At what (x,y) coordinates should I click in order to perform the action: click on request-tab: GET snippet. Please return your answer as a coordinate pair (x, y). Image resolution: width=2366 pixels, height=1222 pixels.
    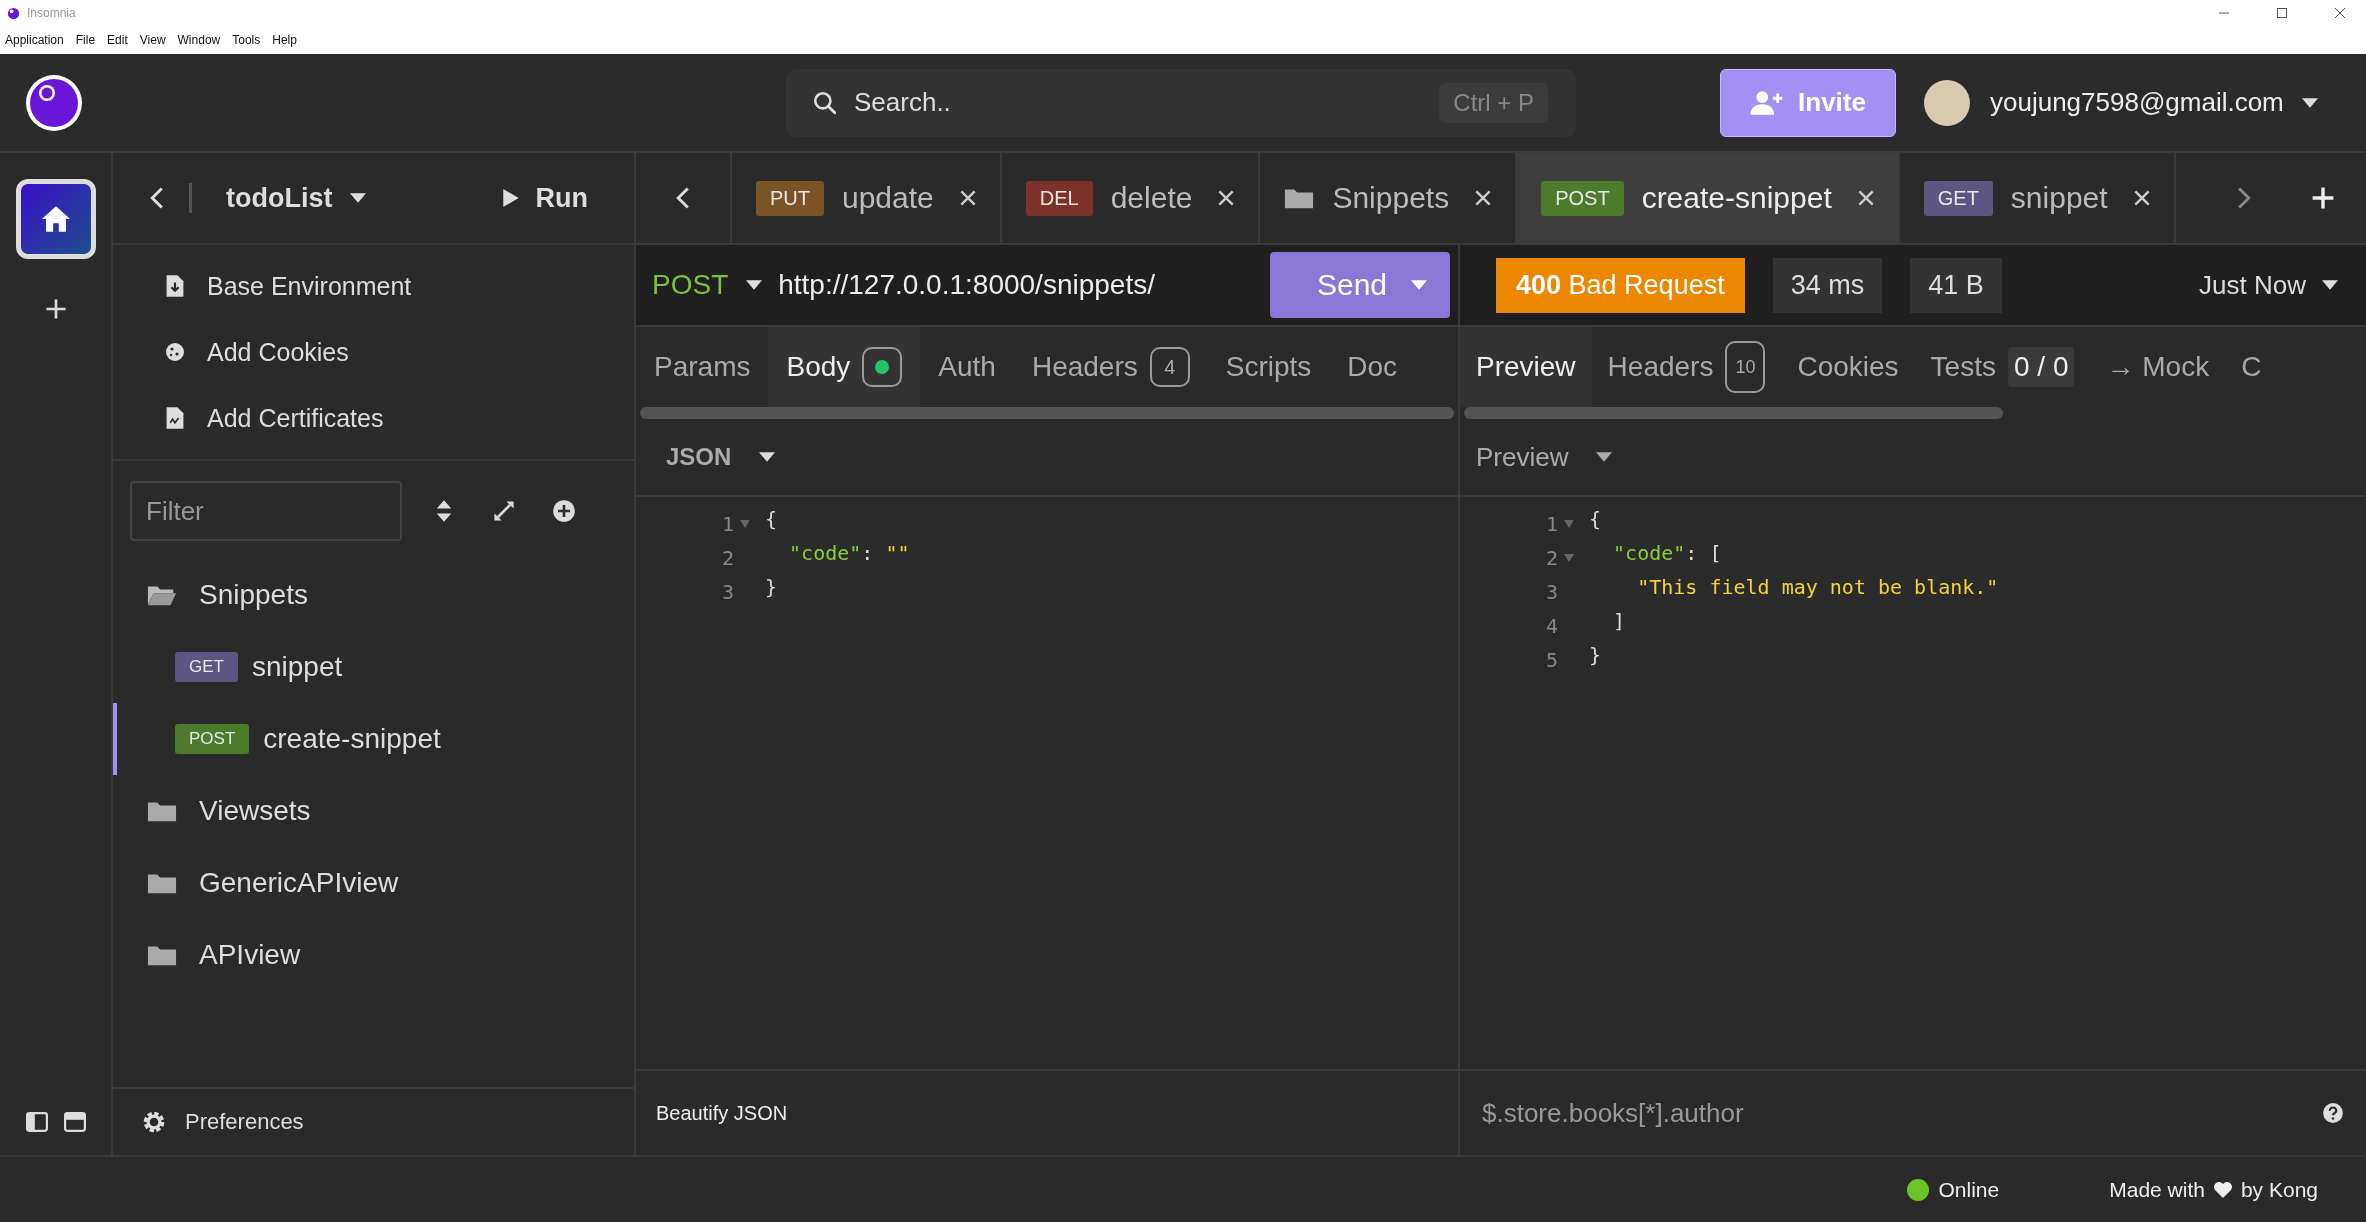
    Looking at the image, I should click on (2037, 198).